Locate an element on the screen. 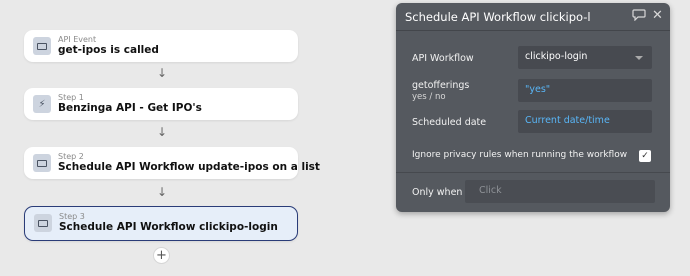  panel-title: Schedule API Workflow clickipo-l is located at coordinates (497, 17).